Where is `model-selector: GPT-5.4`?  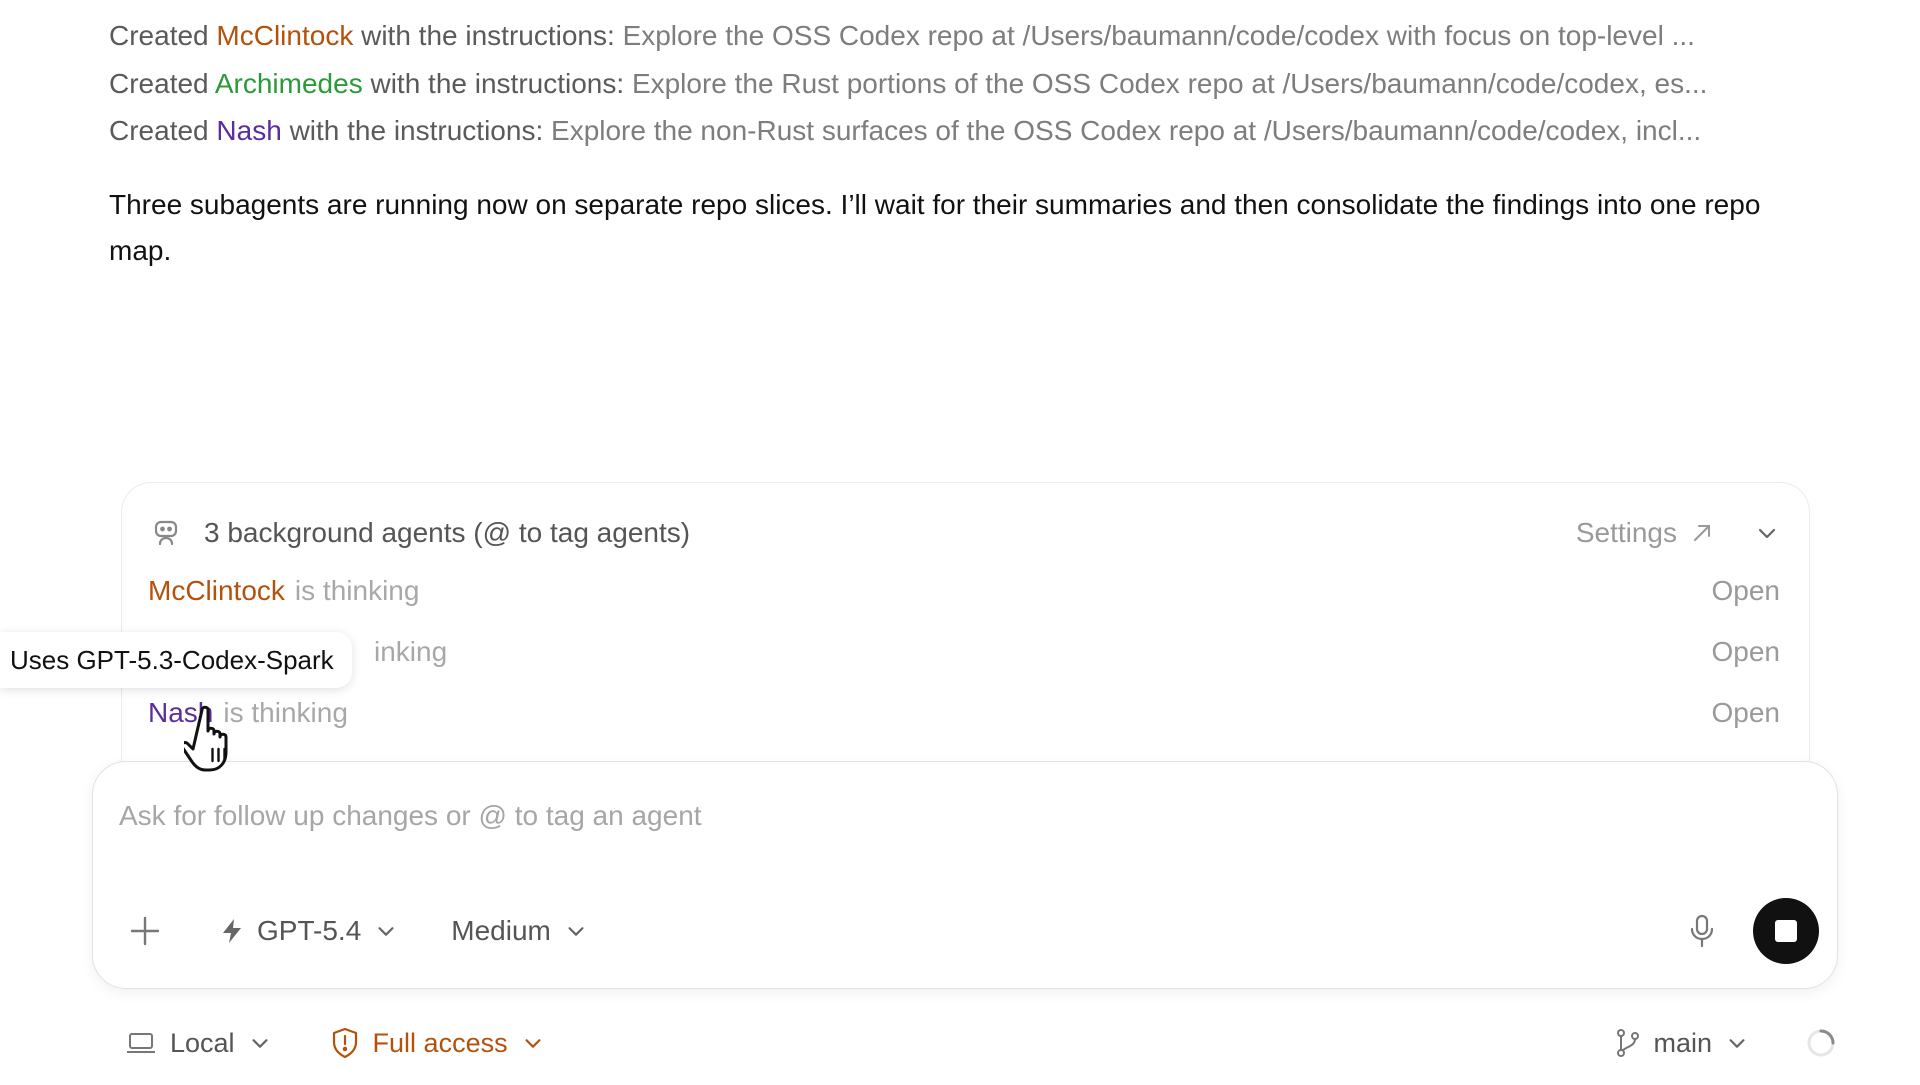 model-selector: GPT-5.4 is located at coordinates (308, 931).